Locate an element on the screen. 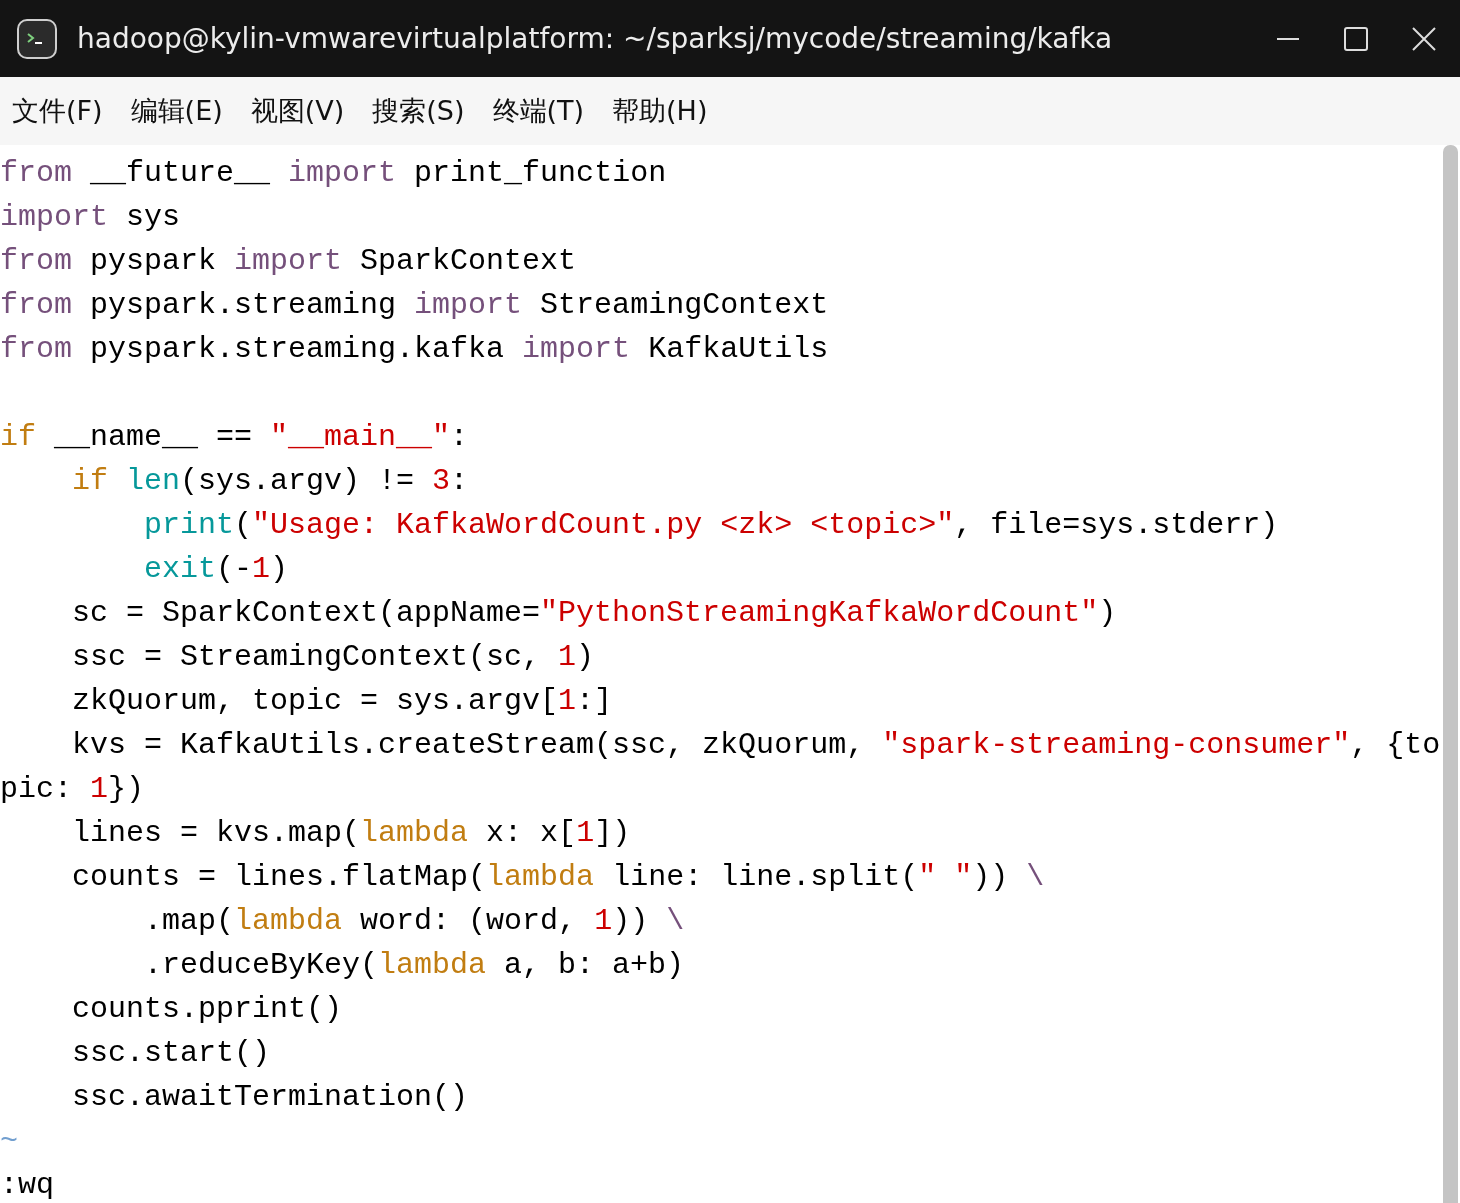 This screenshot has width=1460, height=1203. code-line: ssc.start() is located at coordinates (171, 1053).